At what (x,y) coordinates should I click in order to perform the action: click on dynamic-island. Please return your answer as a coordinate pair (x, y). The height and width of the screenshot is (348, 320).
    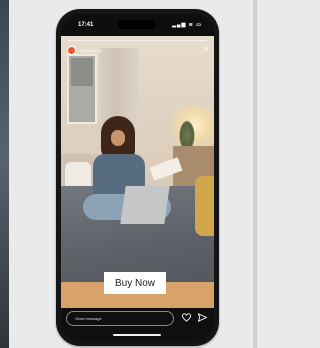
    Looking at the image, I should click on (137, 24).